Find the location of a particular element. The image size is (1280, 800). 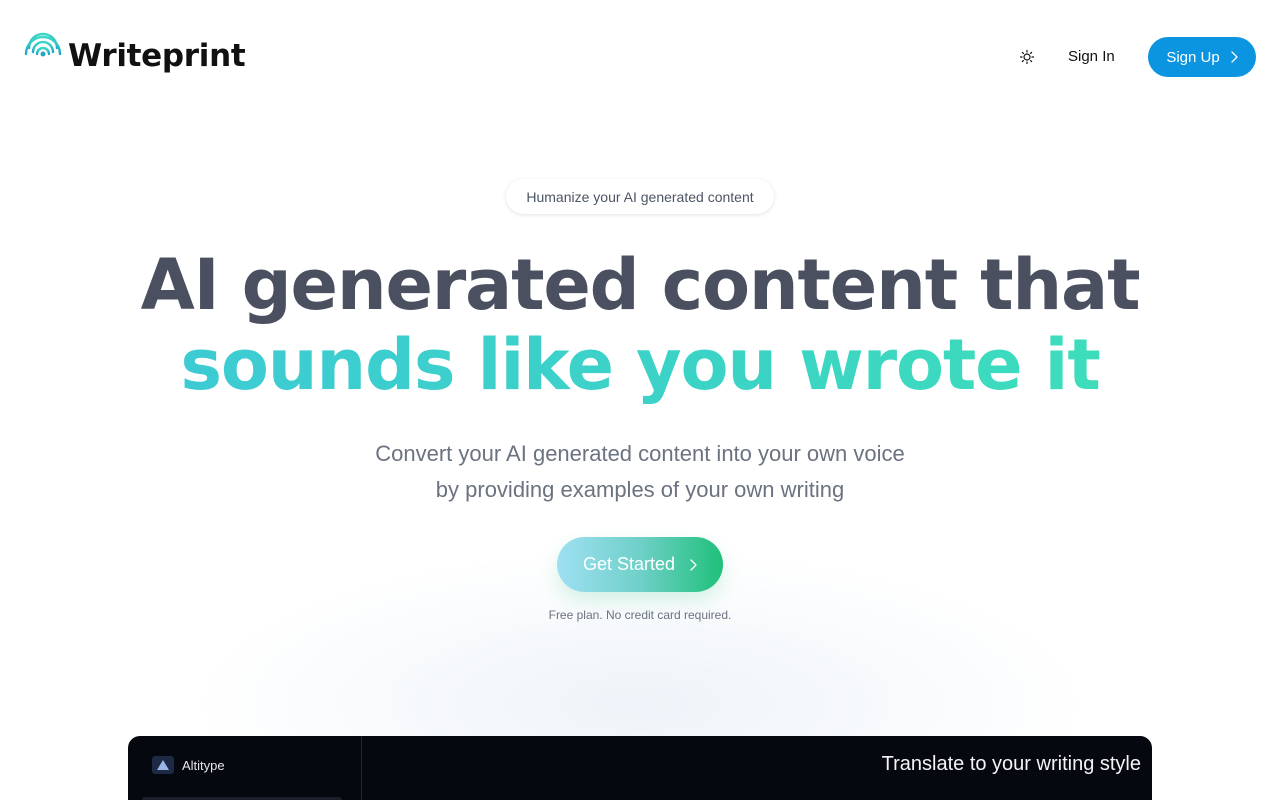

sign-up-label: Sign Up is located at coordinates (1193, 57).